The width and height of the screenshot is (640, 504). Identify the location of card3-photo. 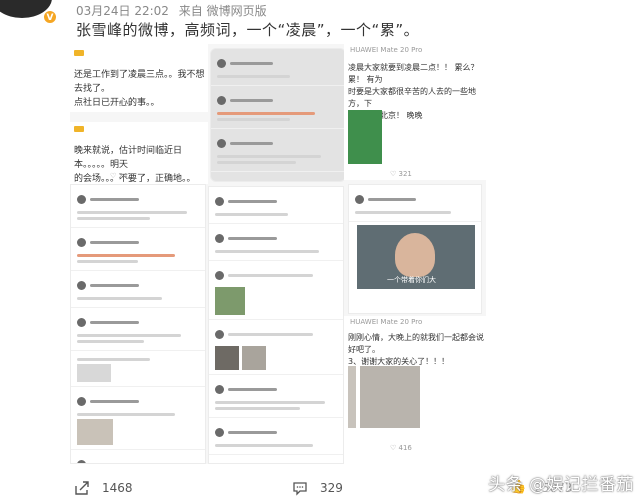
(365, 137).